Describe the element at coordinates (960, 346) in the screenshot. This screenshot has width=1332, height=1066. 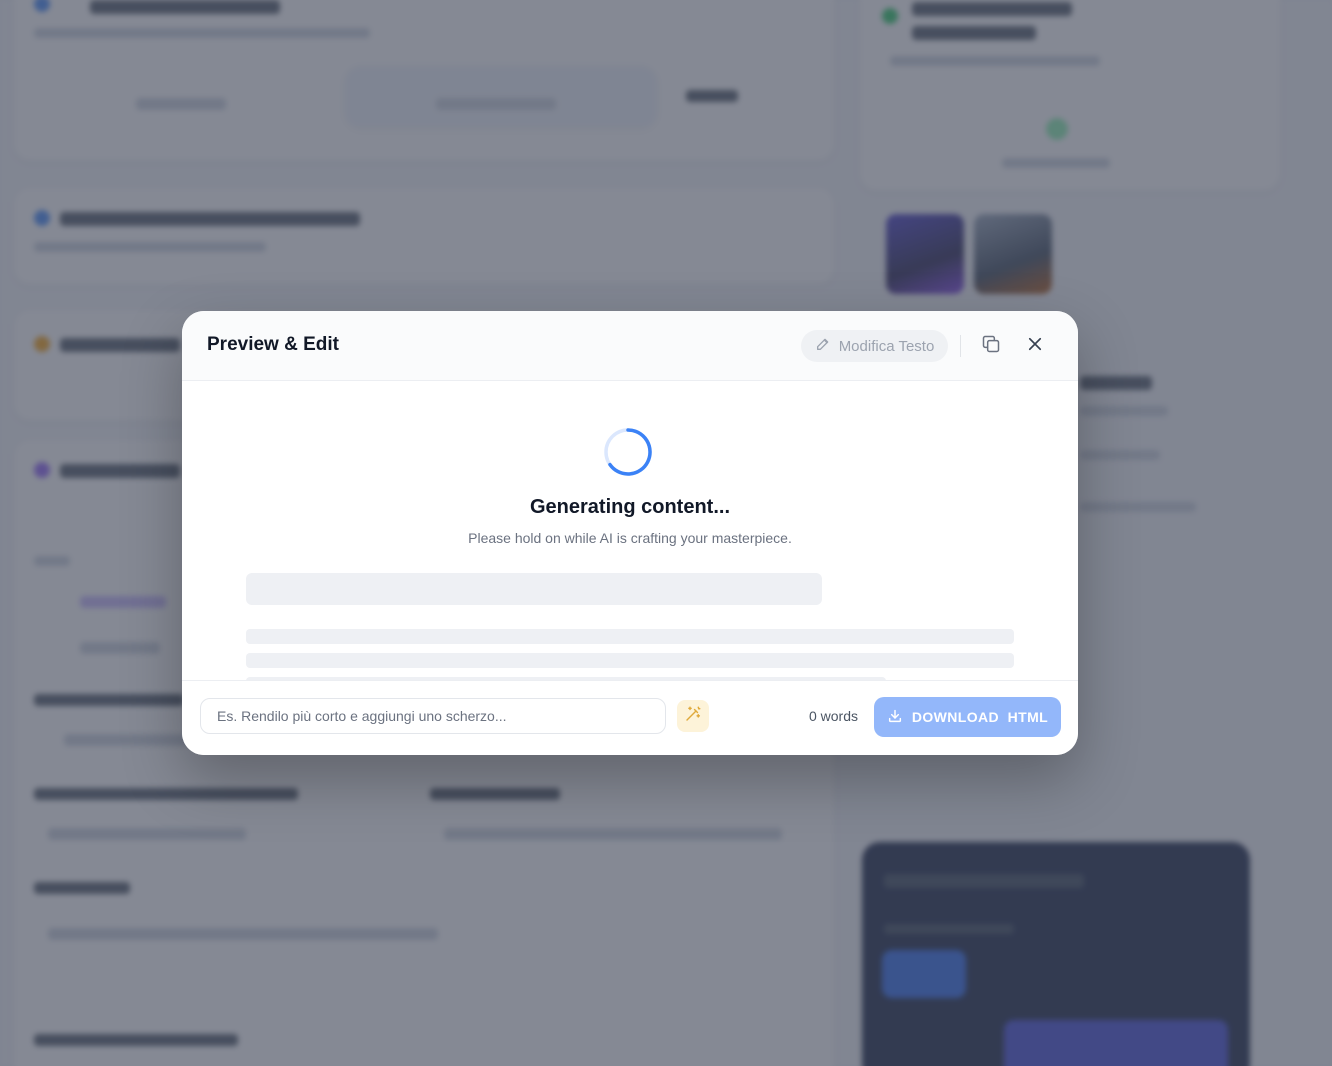
I see `header-divider` at that location.